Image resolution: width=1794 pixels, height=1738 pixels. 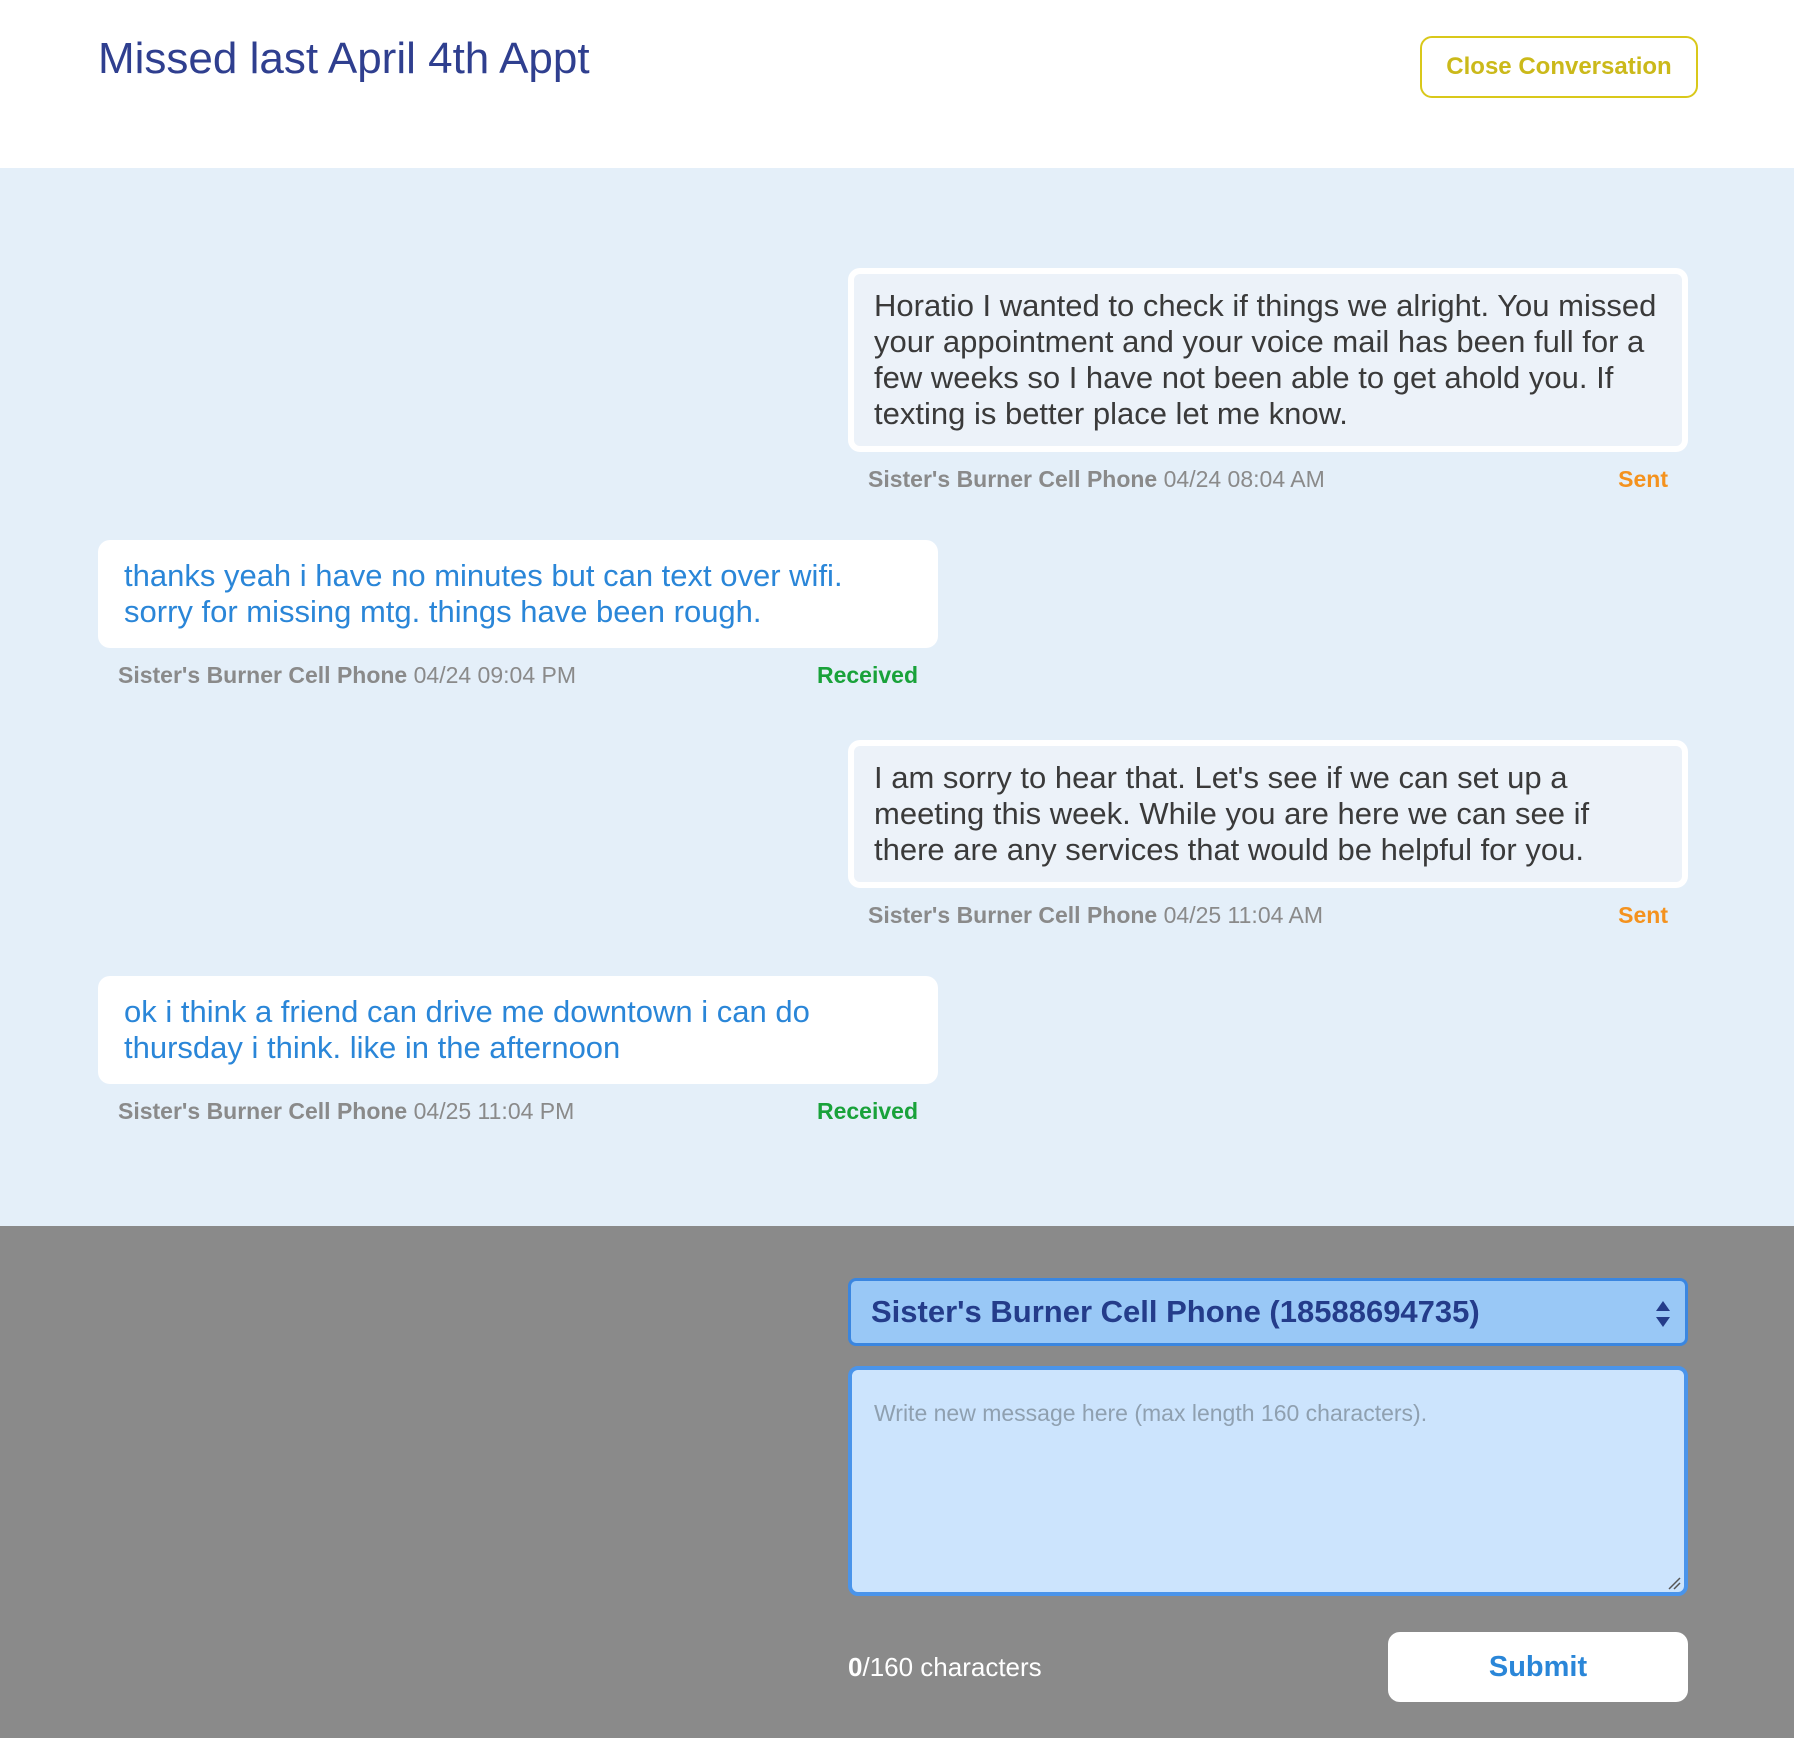 What do you see at coordinates (1243, 915) in the screenshot?
I see `message-timestamp: 04/25 11:04 AM` at bounding box center [1243, 915].